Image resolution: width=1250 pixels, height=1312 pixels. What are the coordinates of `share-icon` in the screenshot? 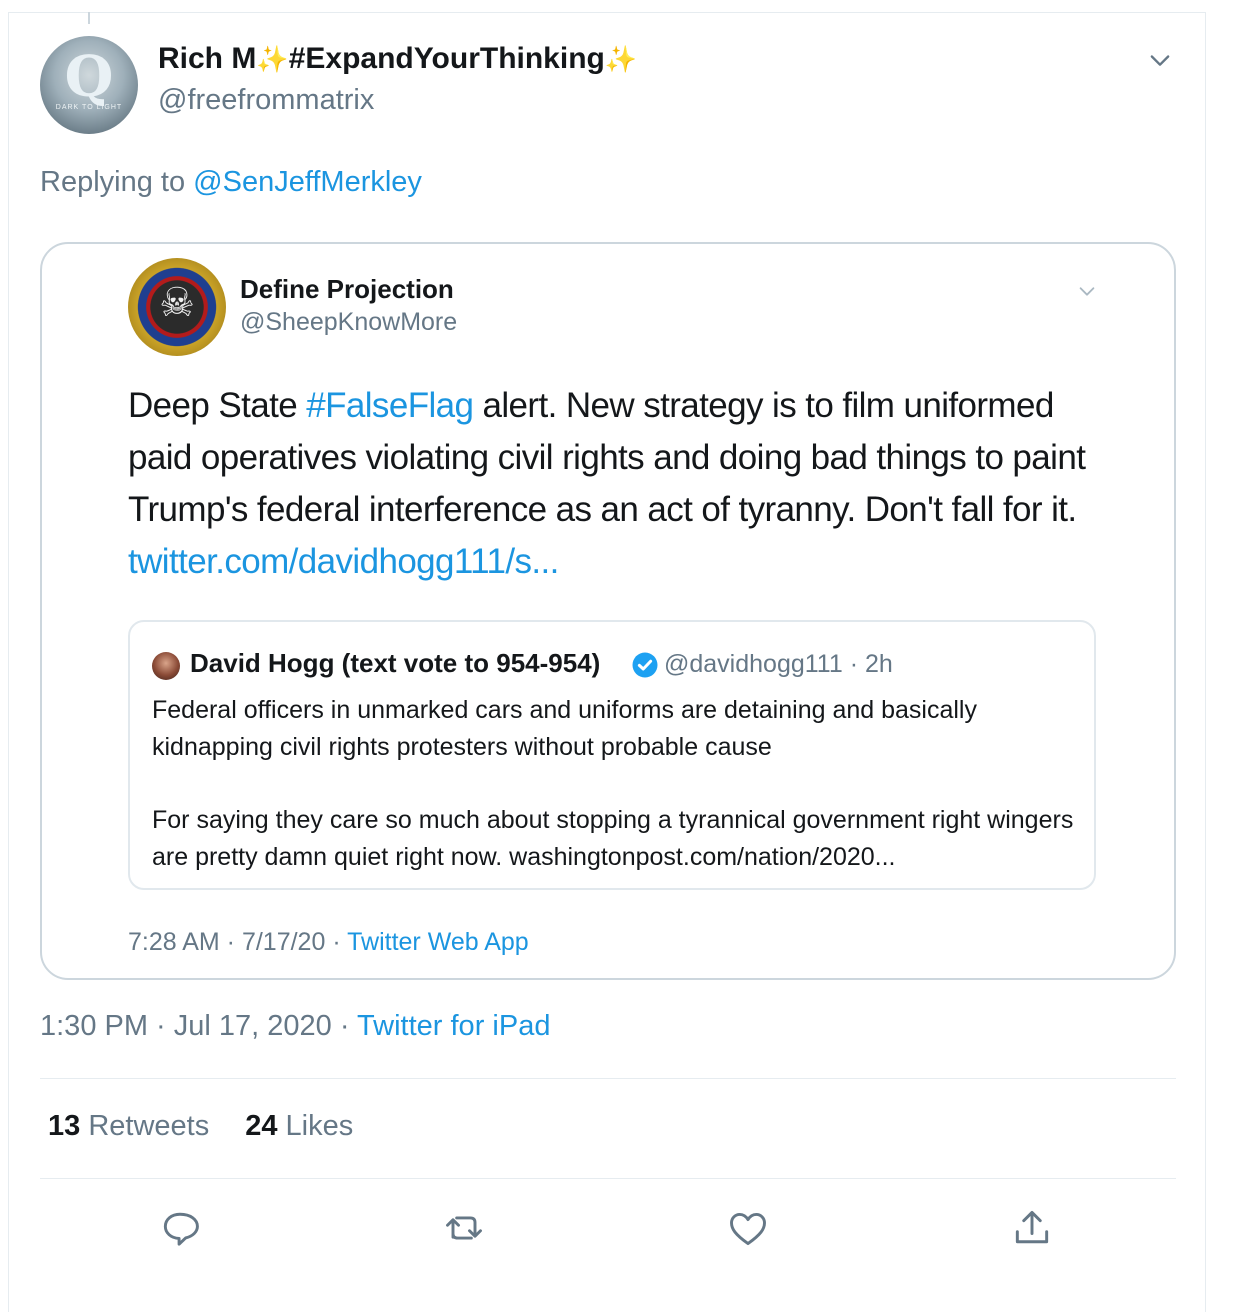 It's located at (1032, 1228).